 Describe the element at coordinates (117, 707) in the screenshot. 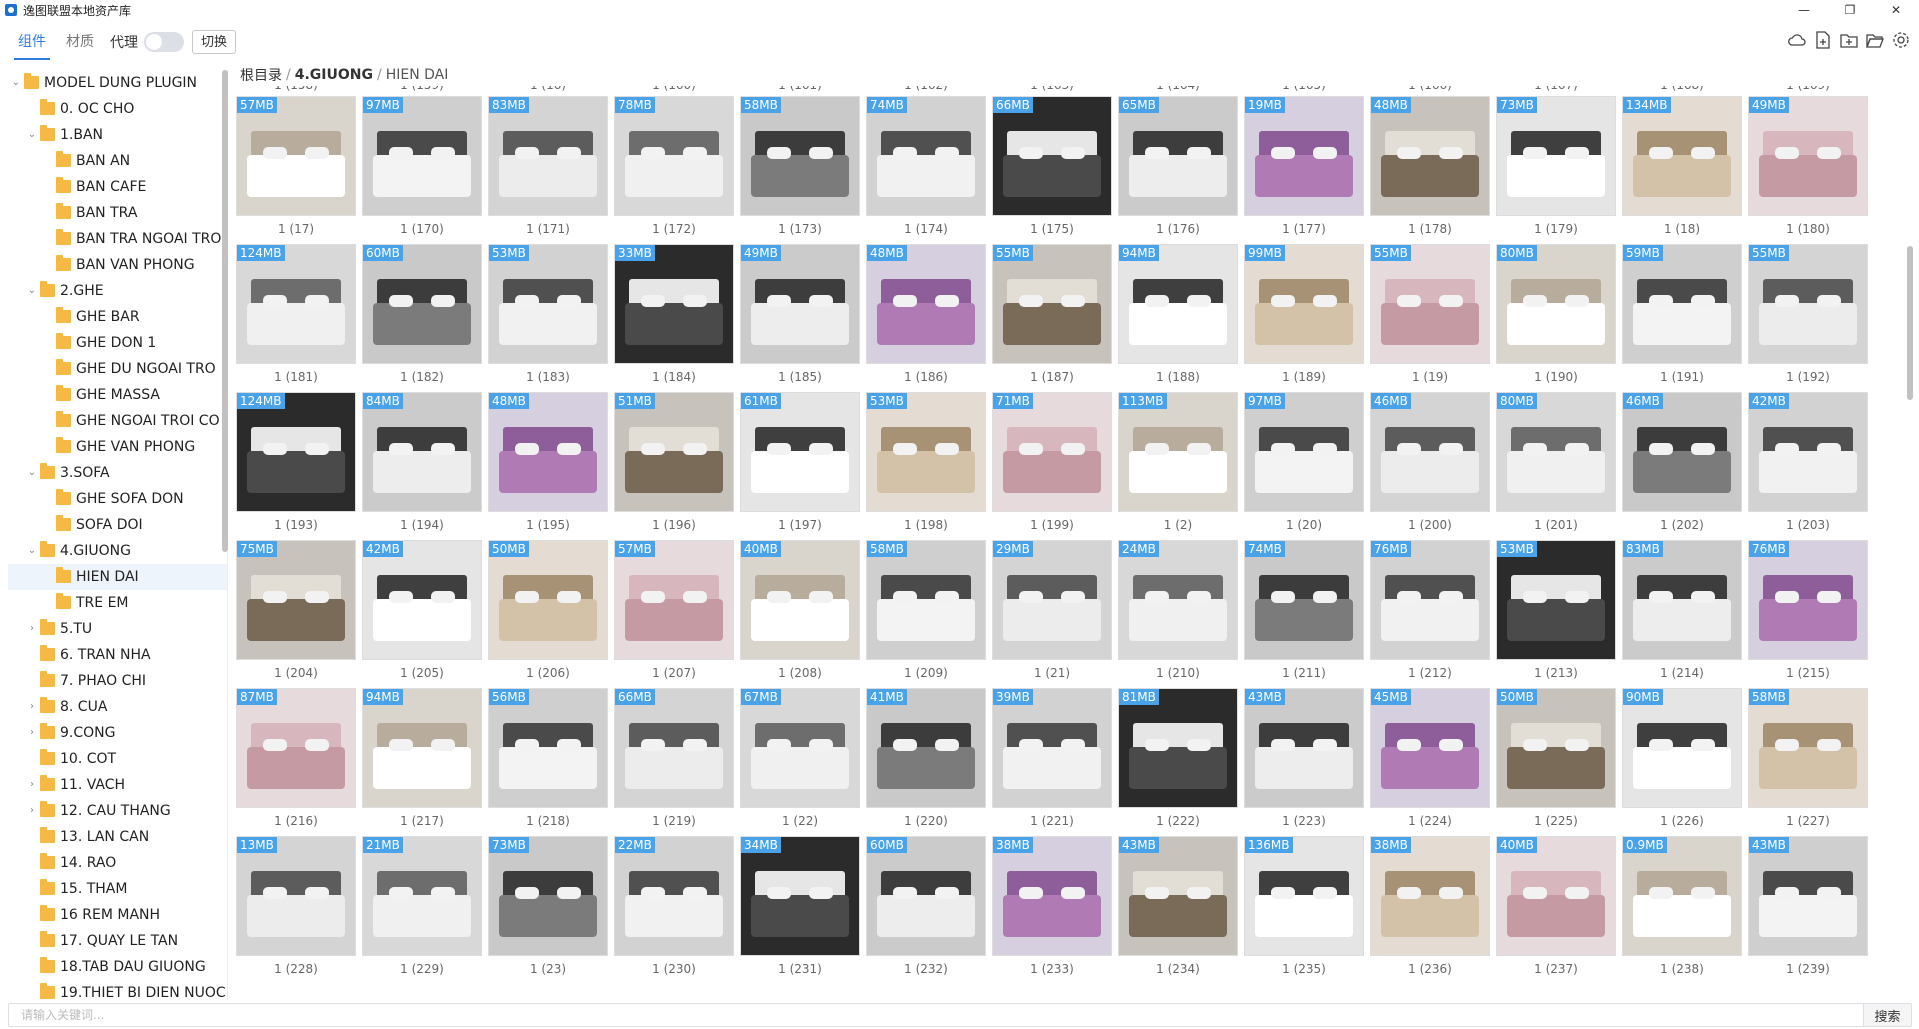

I see `tree-item: › 8. CUA` at that location.